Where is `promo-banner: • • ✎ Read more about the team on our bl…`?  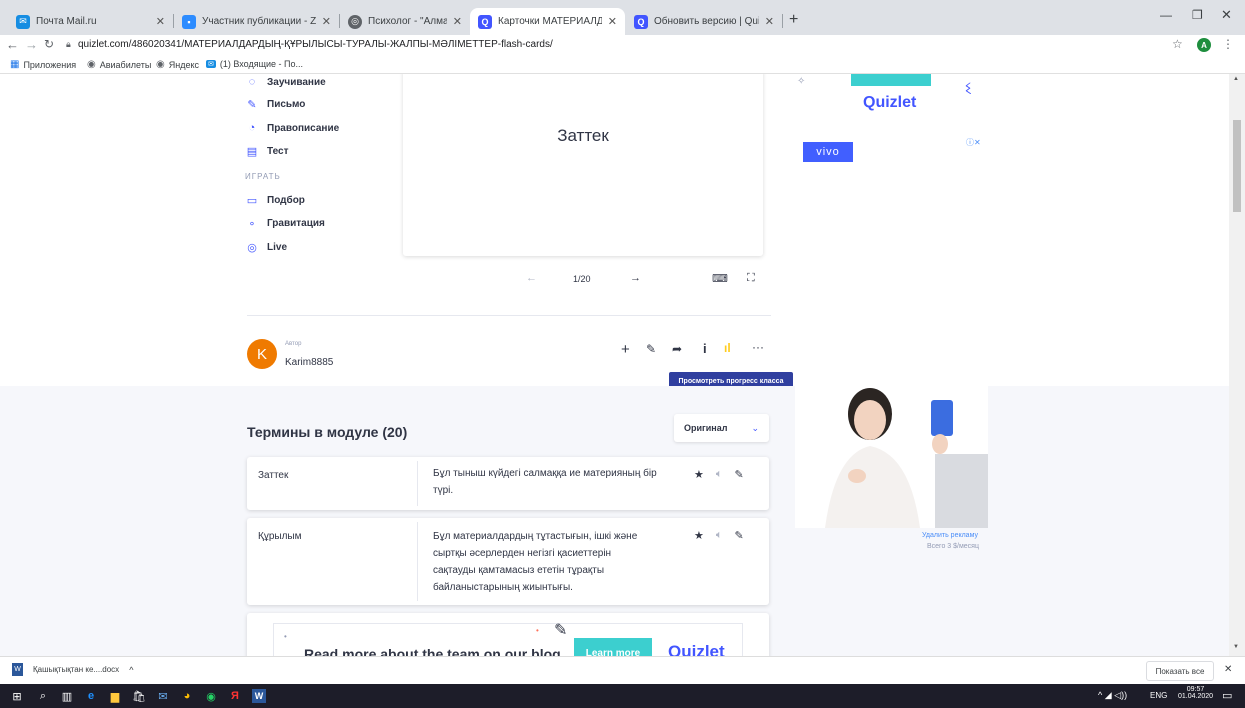
promo-banner: • • ✎ Read more about the team on our bl… is located at coordinates (508, 639).